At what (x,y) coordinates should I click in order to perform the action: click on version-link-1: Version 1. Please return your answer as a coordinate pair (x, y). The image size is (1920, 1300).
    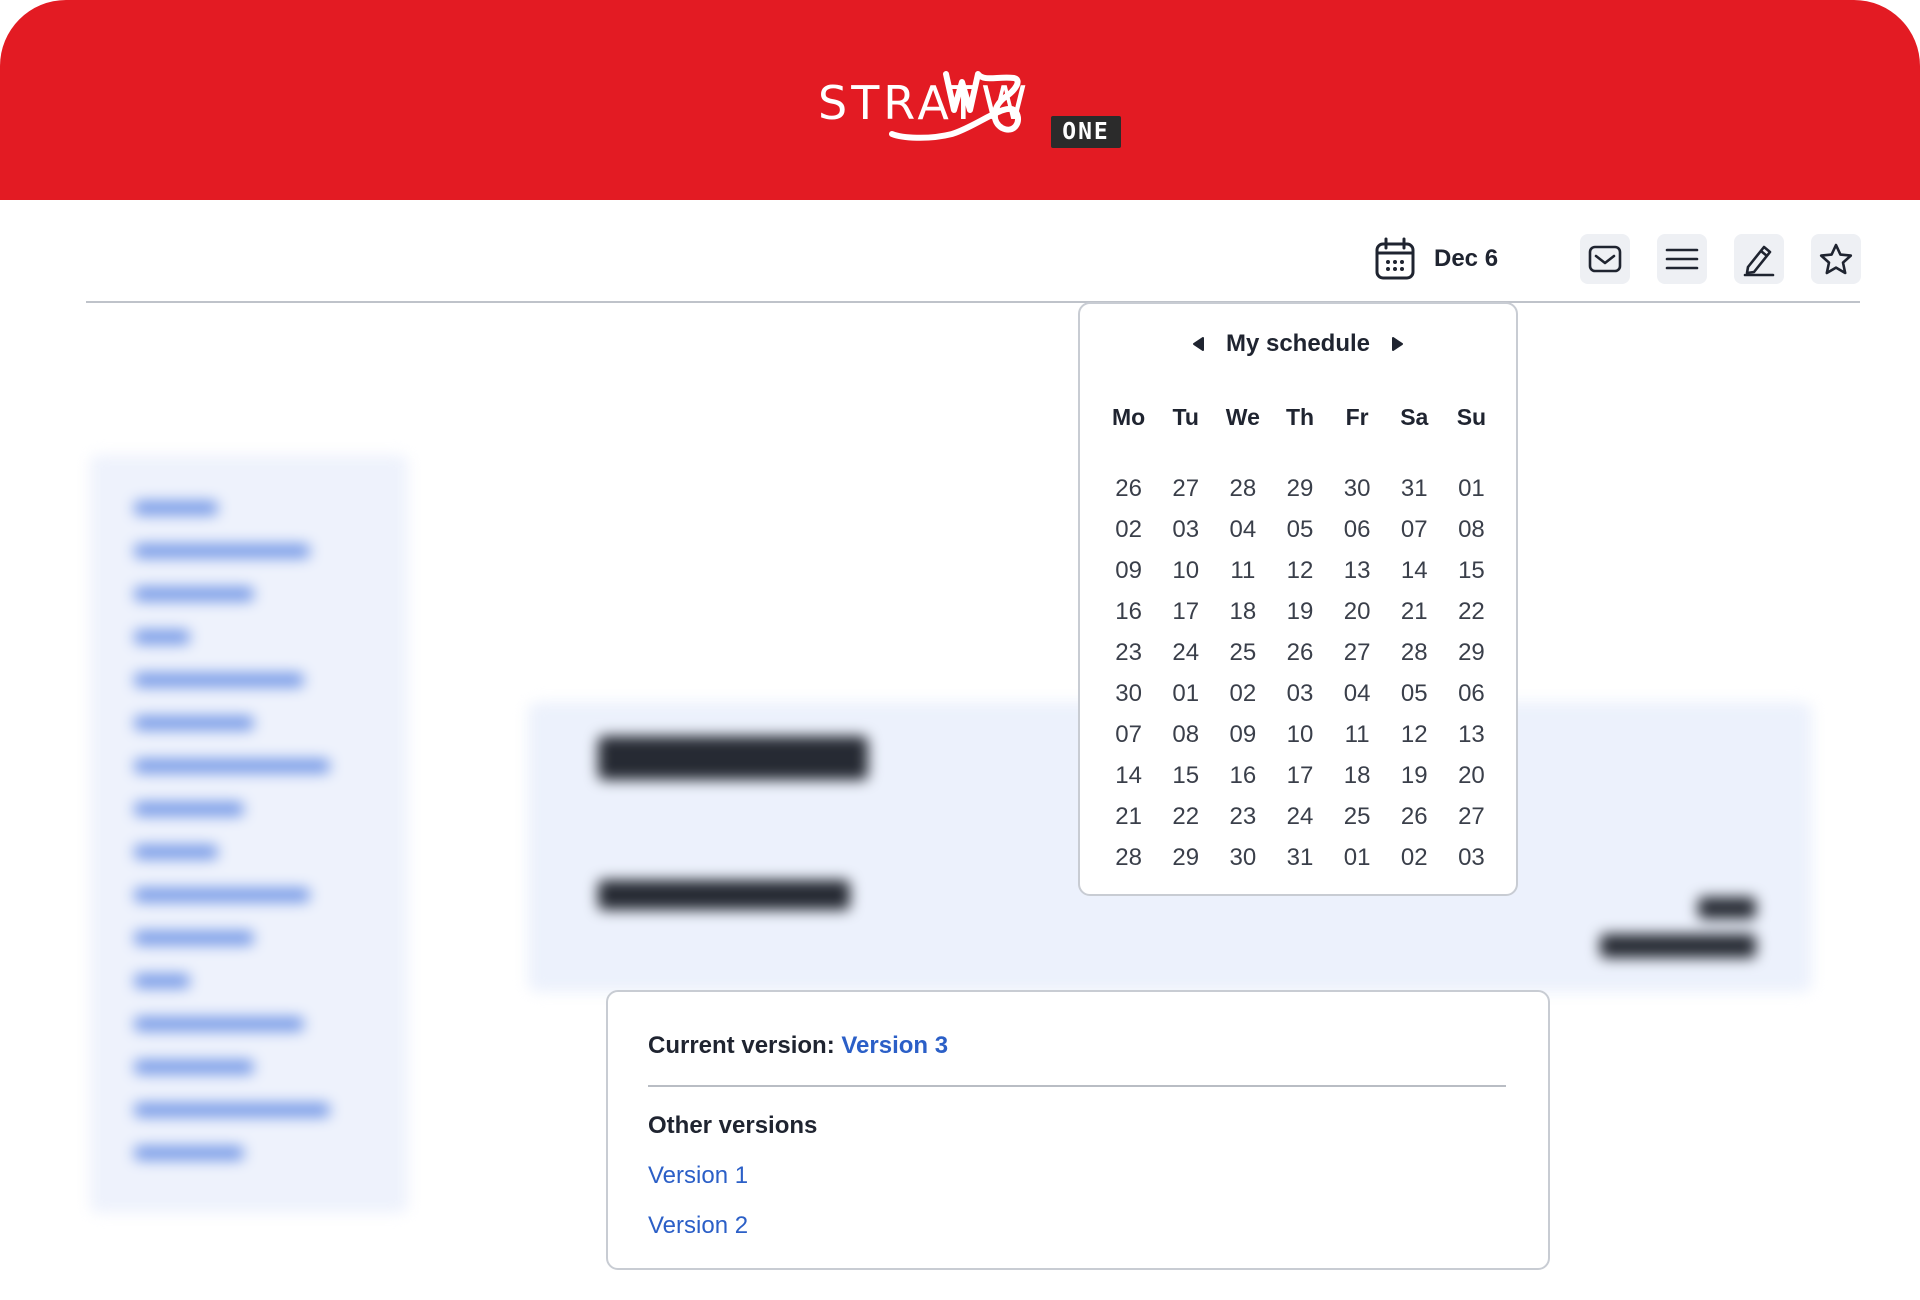
    Looking at the image, I should click on (698, 1176).